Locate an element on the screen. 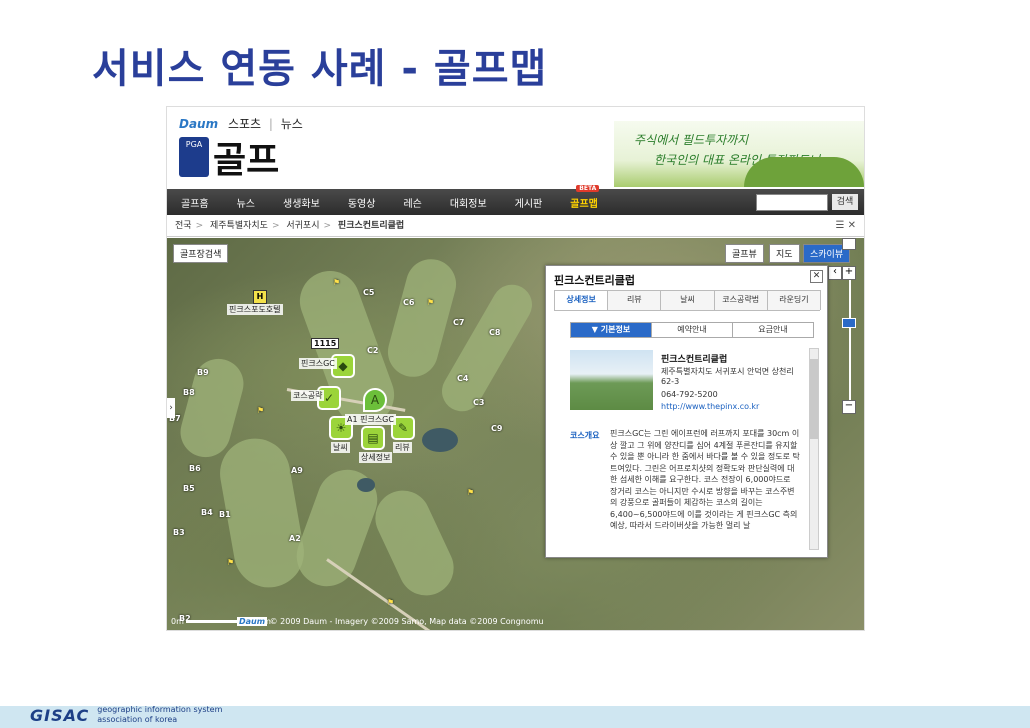 The width and height of the screenshot is (1030, 728). daum-map-logo: Daum is located at coordinates (252, 621).